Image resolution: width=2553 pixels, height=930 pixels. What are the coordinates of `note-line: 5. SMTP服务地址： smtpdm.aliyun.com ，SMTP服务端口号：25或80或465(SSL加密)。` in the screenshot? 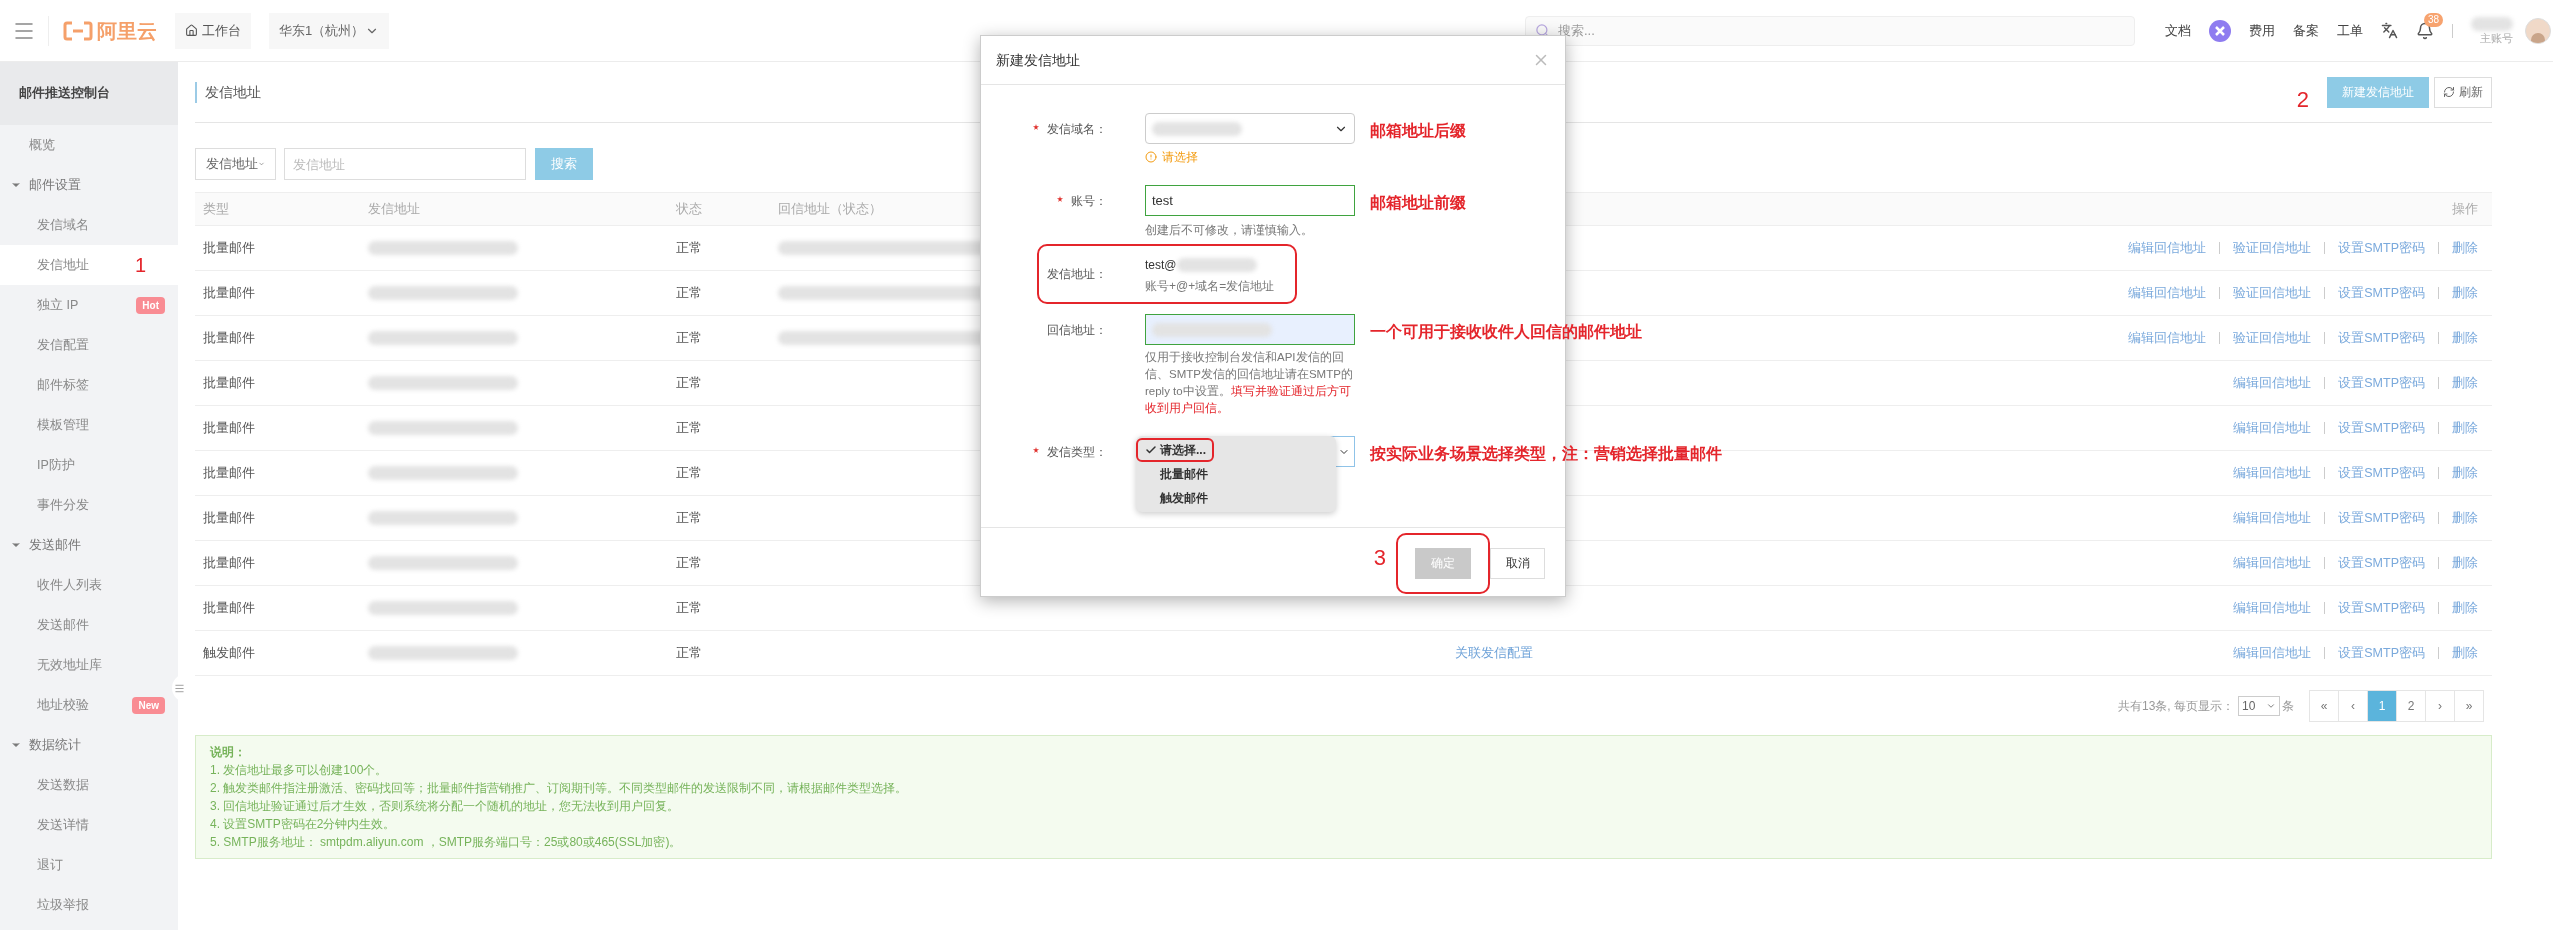 It's located at (446, 842).